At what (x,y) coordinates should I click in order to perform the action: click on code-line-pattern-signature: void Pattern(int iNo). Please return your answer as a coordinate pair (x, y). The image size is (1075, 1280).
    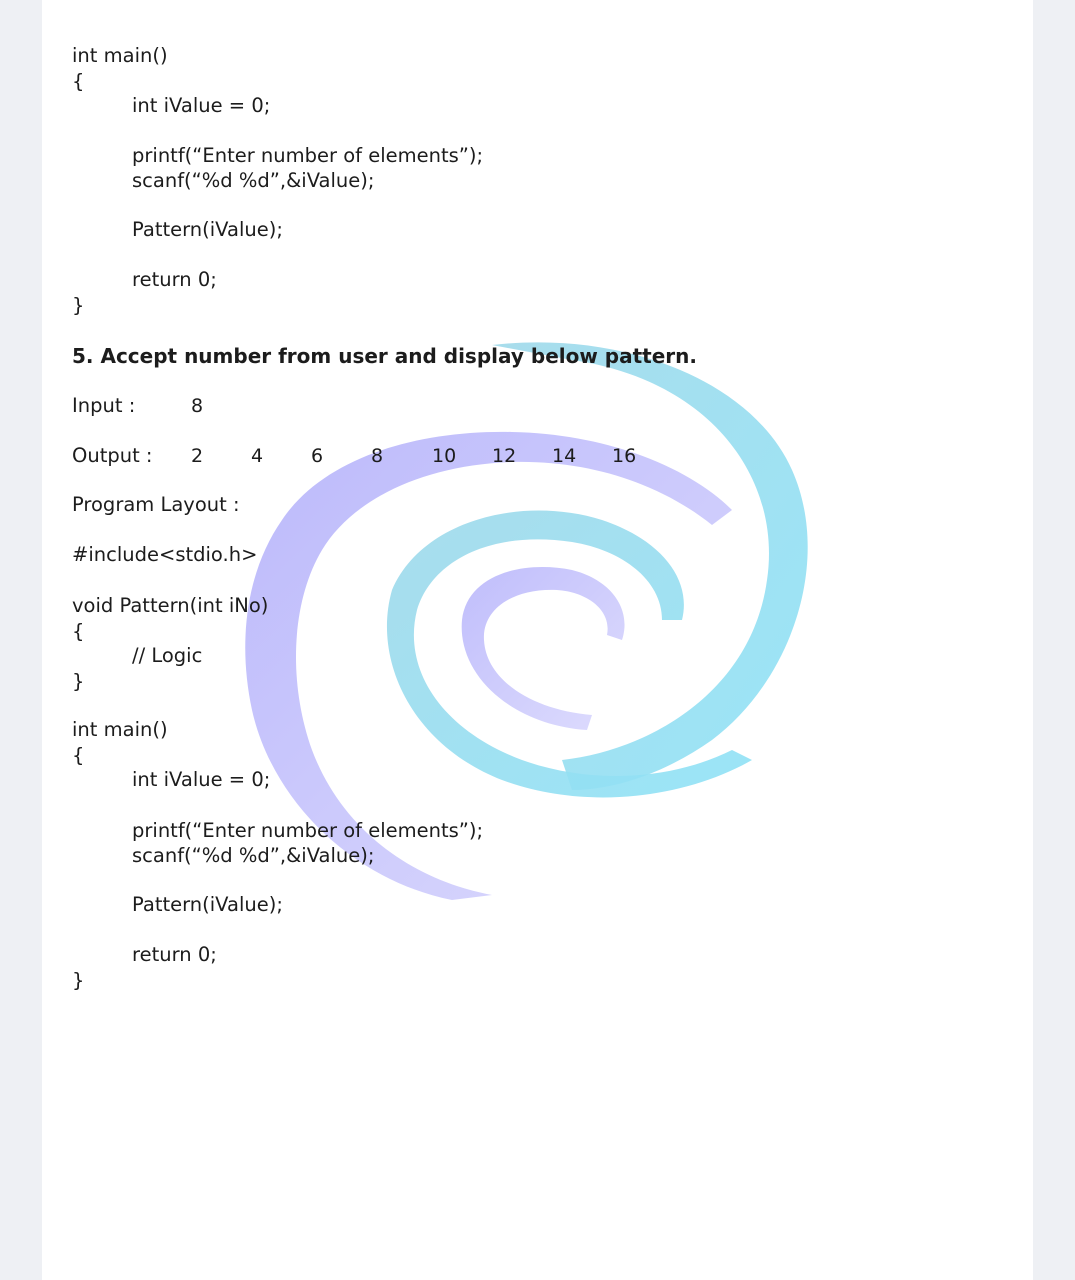
    Looking at the image, I should click on (170, 605).